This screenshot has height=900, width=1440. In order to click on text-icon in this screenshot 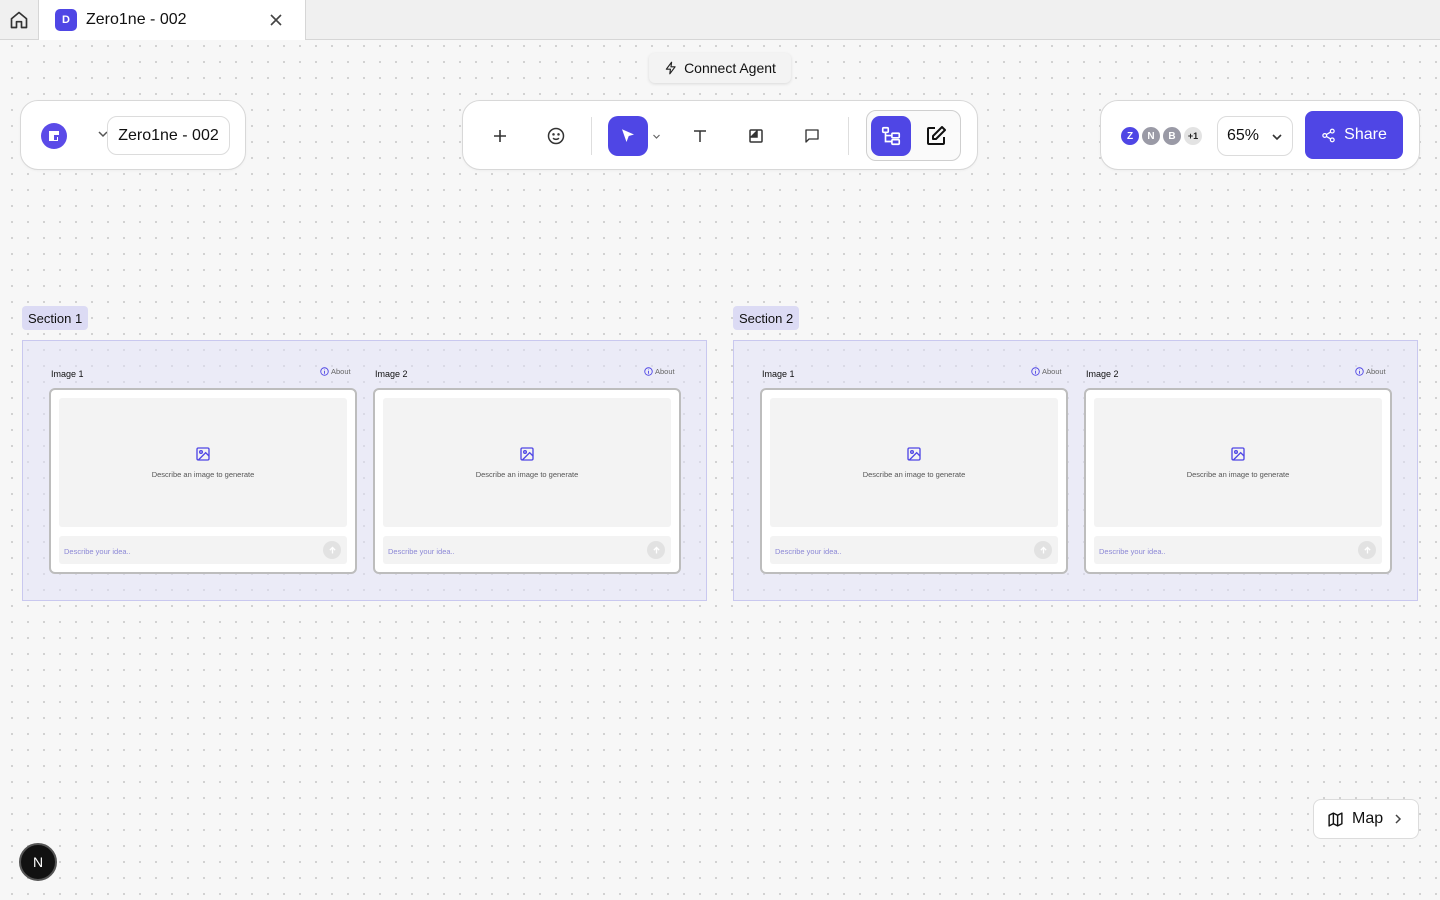, I will do `click(700, 136)`.